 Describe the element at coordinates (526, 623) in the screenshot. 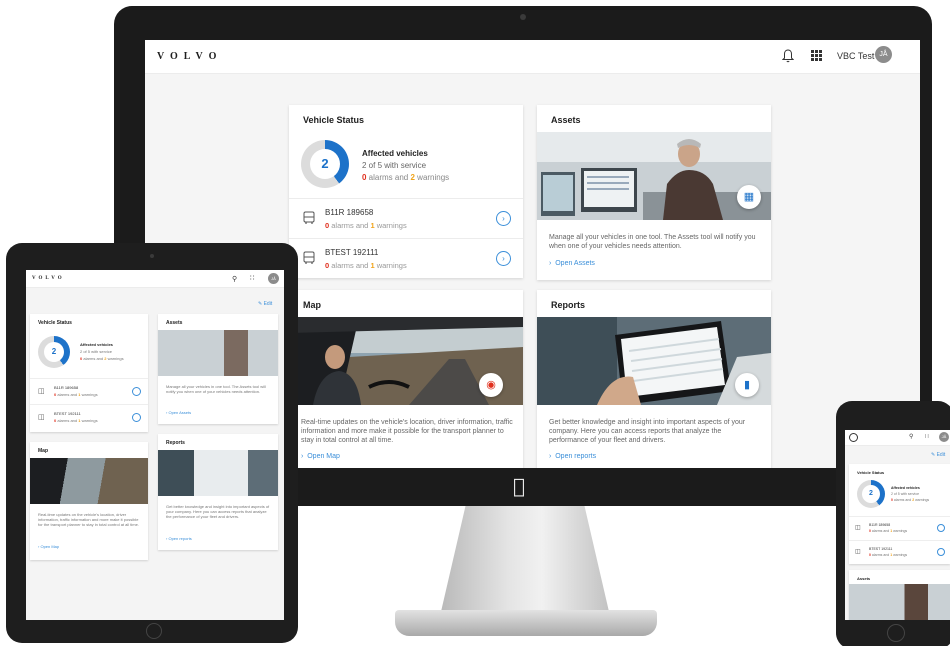

I see `imac-stand-foot` at that location.